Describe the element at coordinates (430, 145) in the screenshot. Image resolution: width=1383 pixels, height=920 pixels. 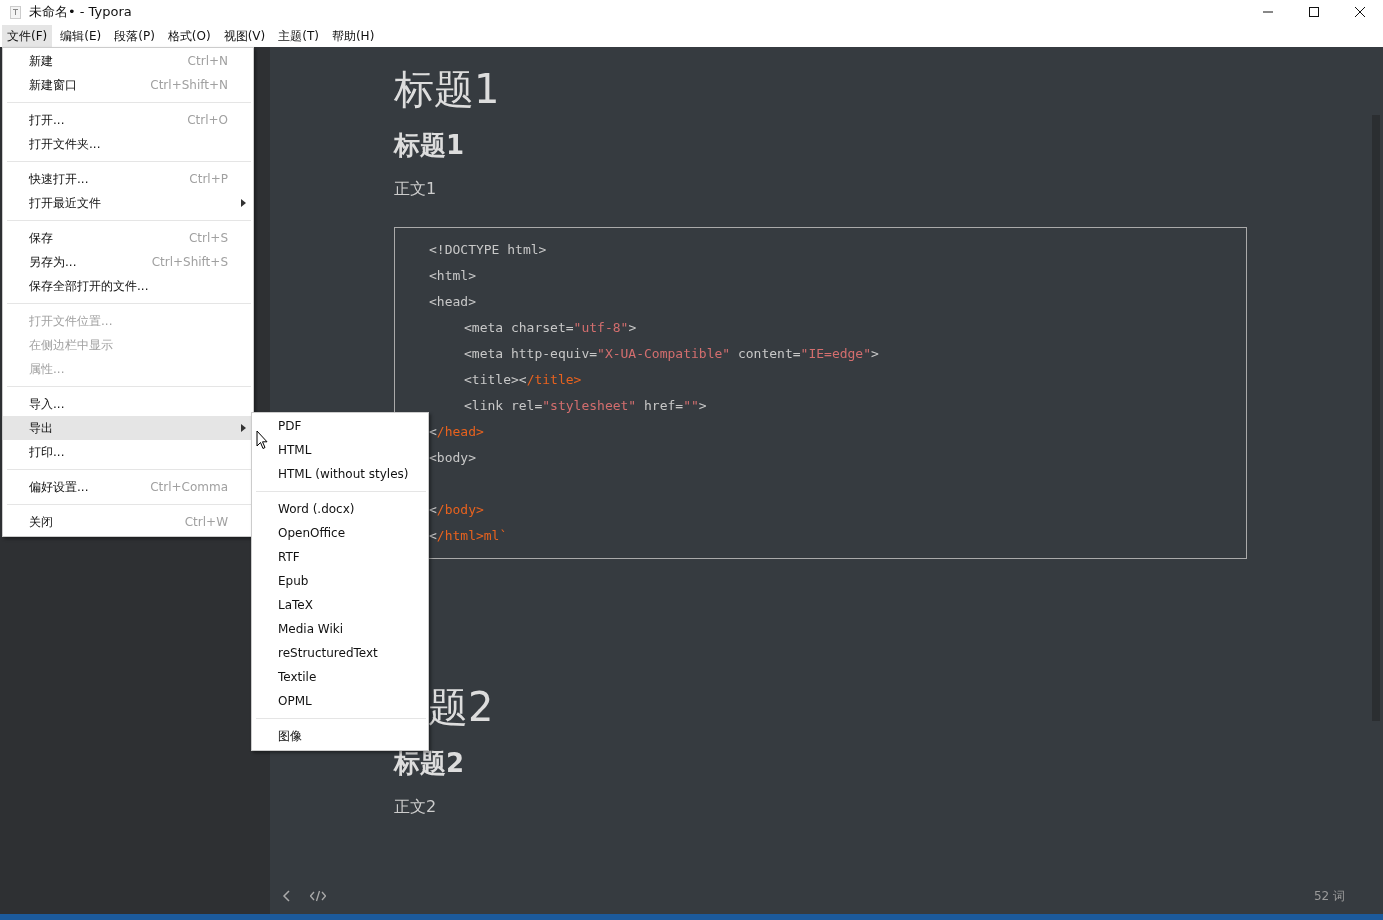
I see `subheading: 标题1` at that location.